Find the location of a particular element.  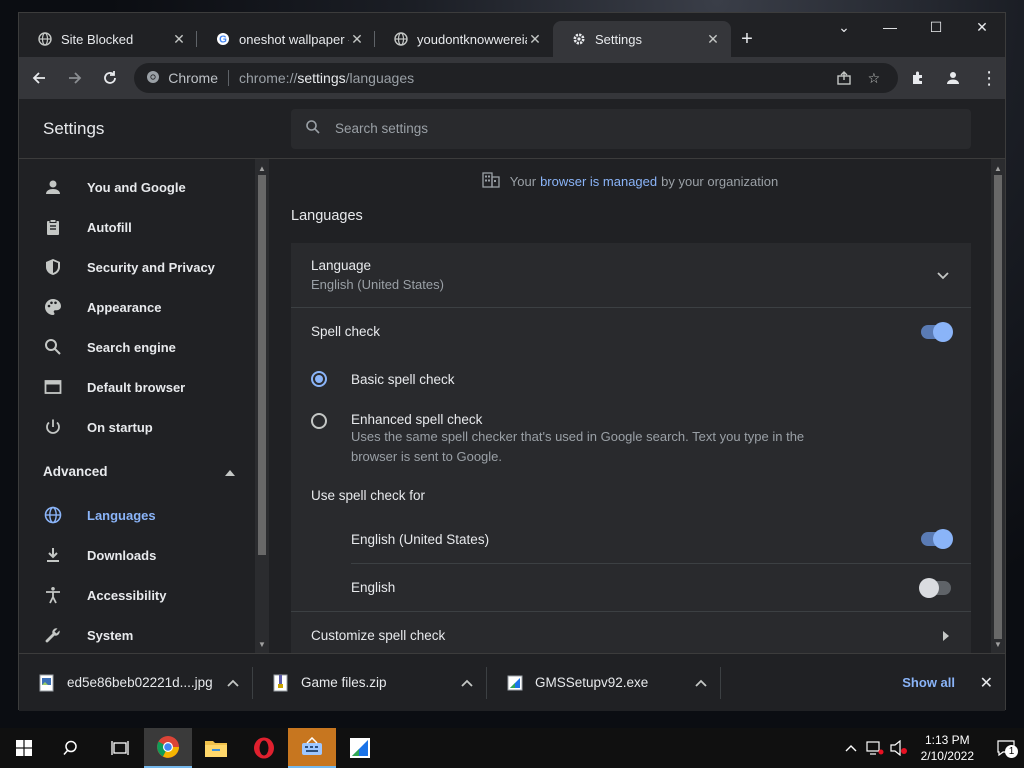

wrench-icon is located at coordinates (53, 635).